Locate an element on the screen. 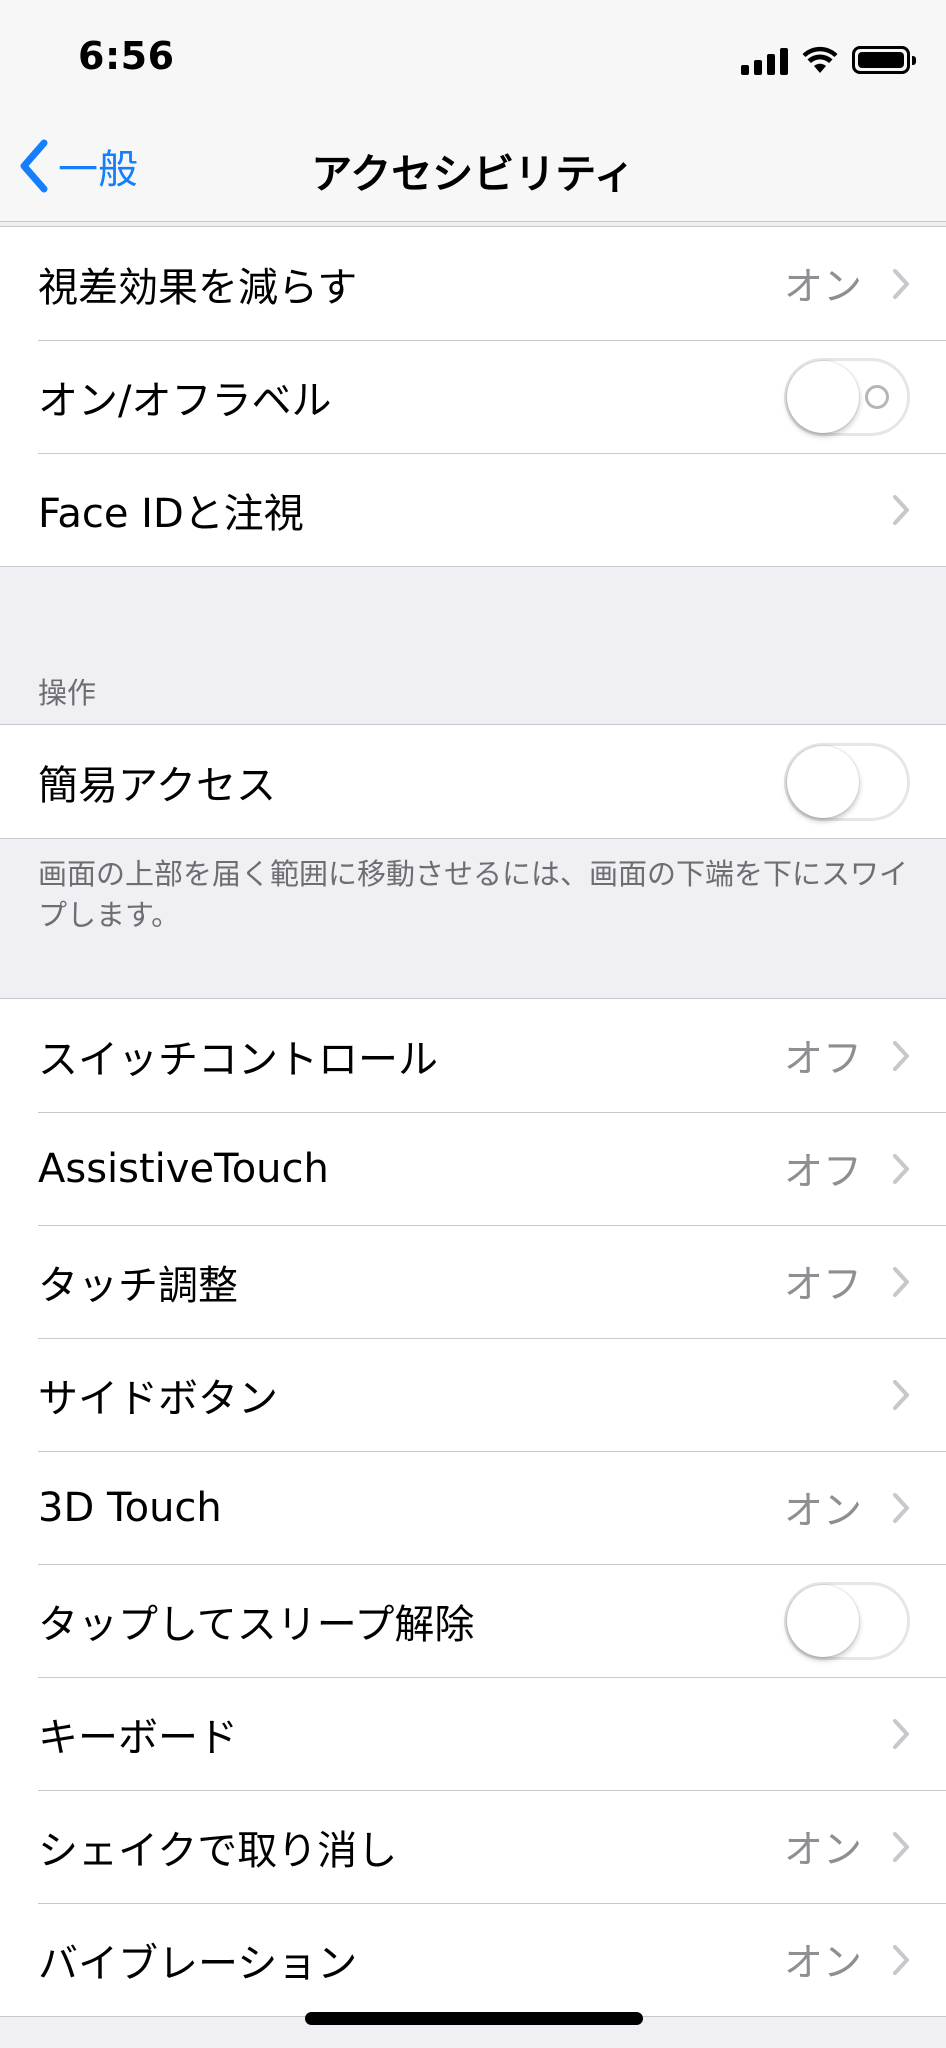  row-label: シェイクで取り消し is located at coordinates (218, 1850).